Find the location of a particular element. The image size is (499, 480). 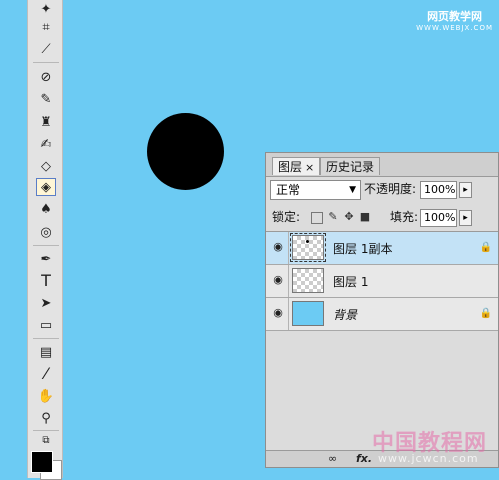

opacity-slider-button: ▸ is located at coordinates (465, 190).